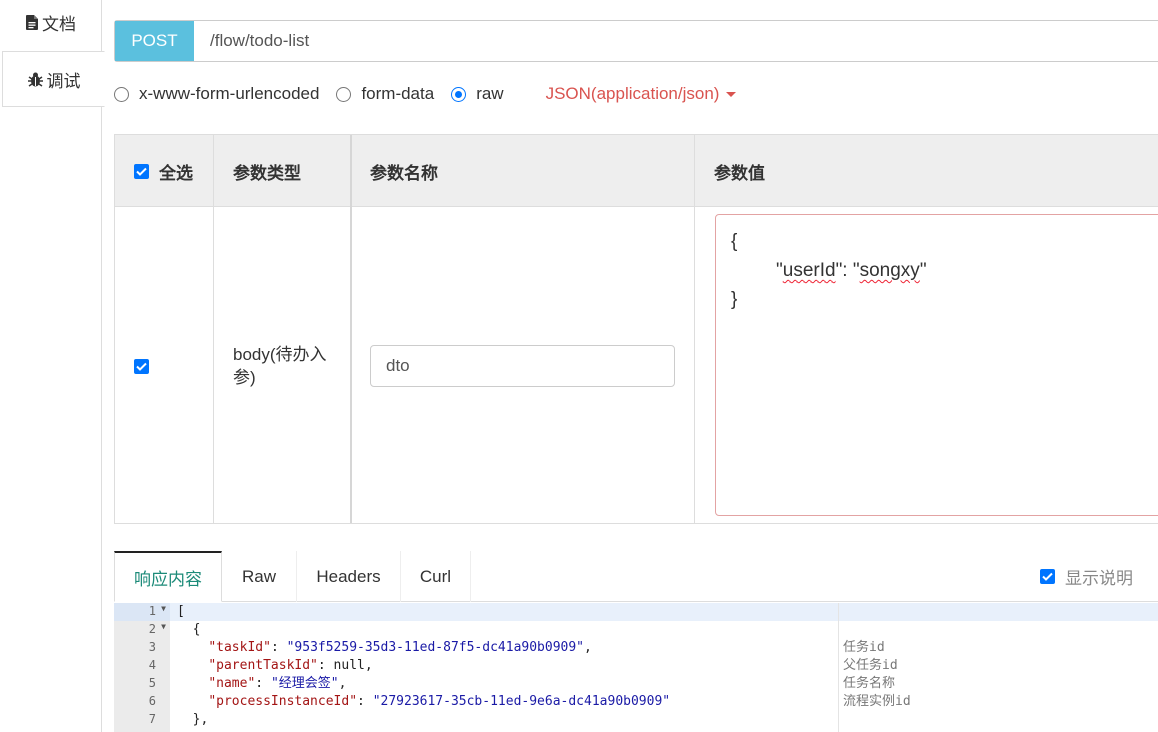 Image resolution: width=1158 pixels, height=732 pixels. I want to click on radio-urlencoded-label: x-www-form-urlencoded, so click(229, 93).